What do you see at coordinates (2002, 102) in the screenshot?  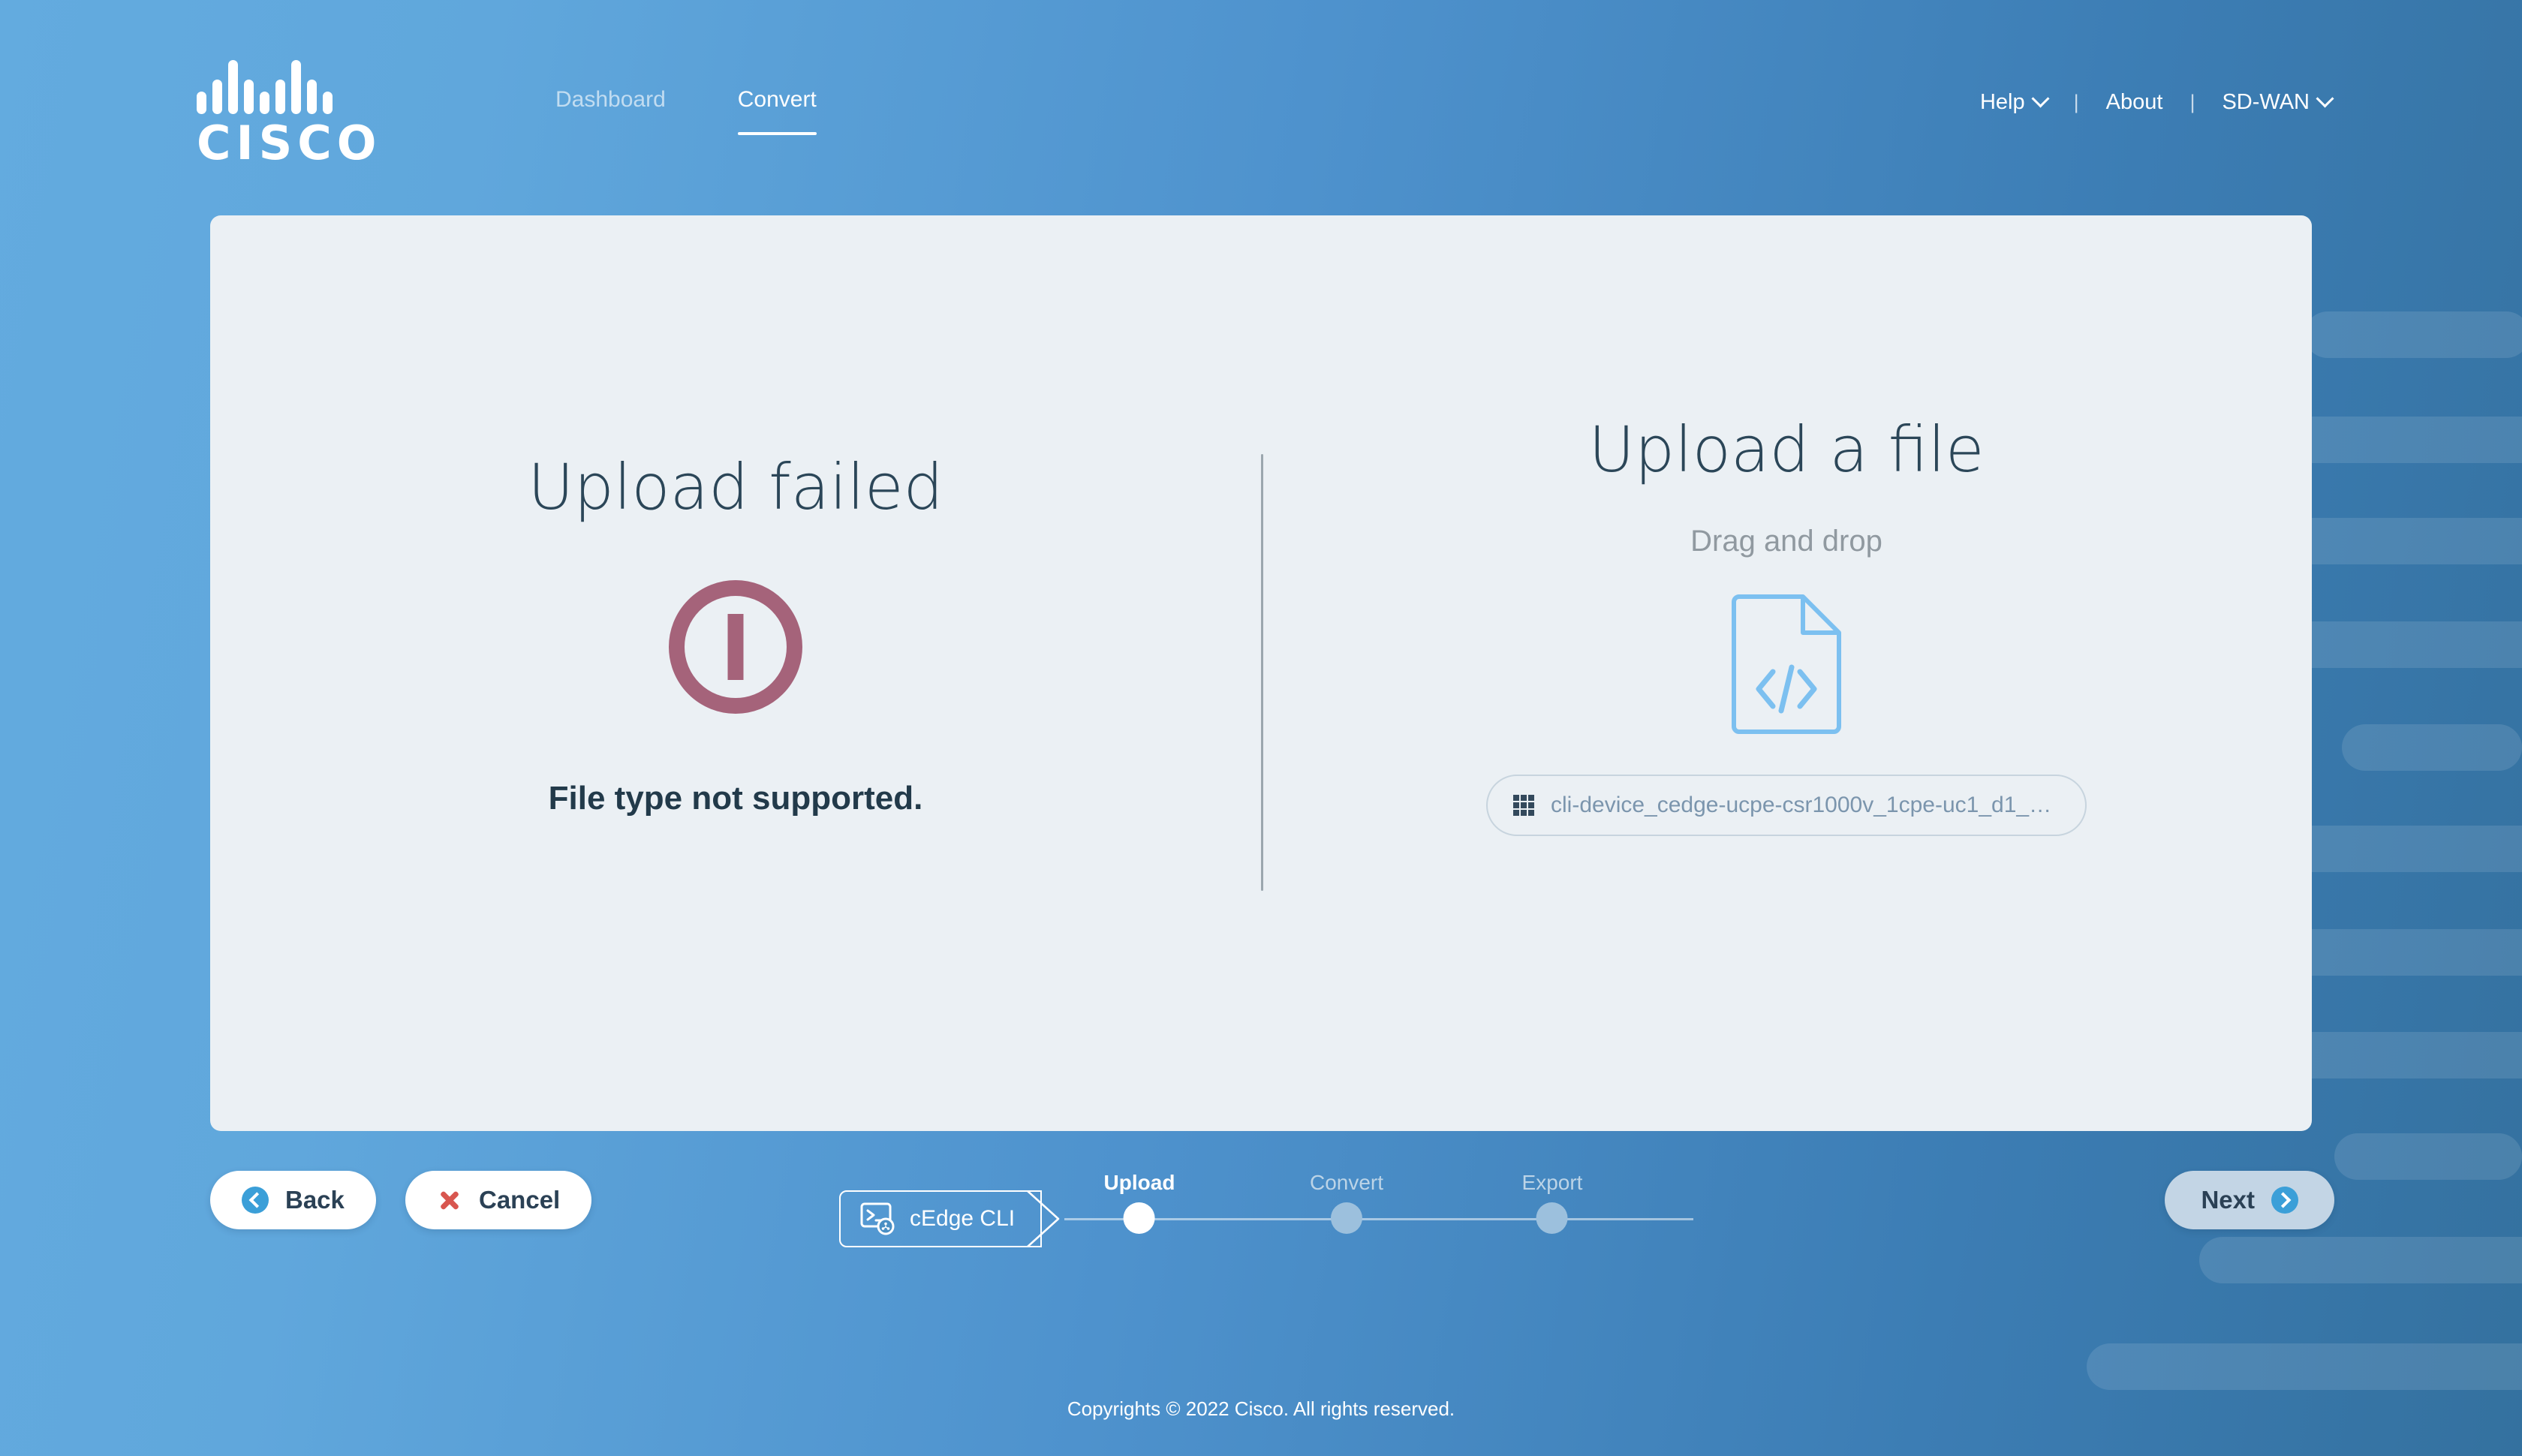 I see `nav-help-label: Help` at bounding box center [2002, 102].